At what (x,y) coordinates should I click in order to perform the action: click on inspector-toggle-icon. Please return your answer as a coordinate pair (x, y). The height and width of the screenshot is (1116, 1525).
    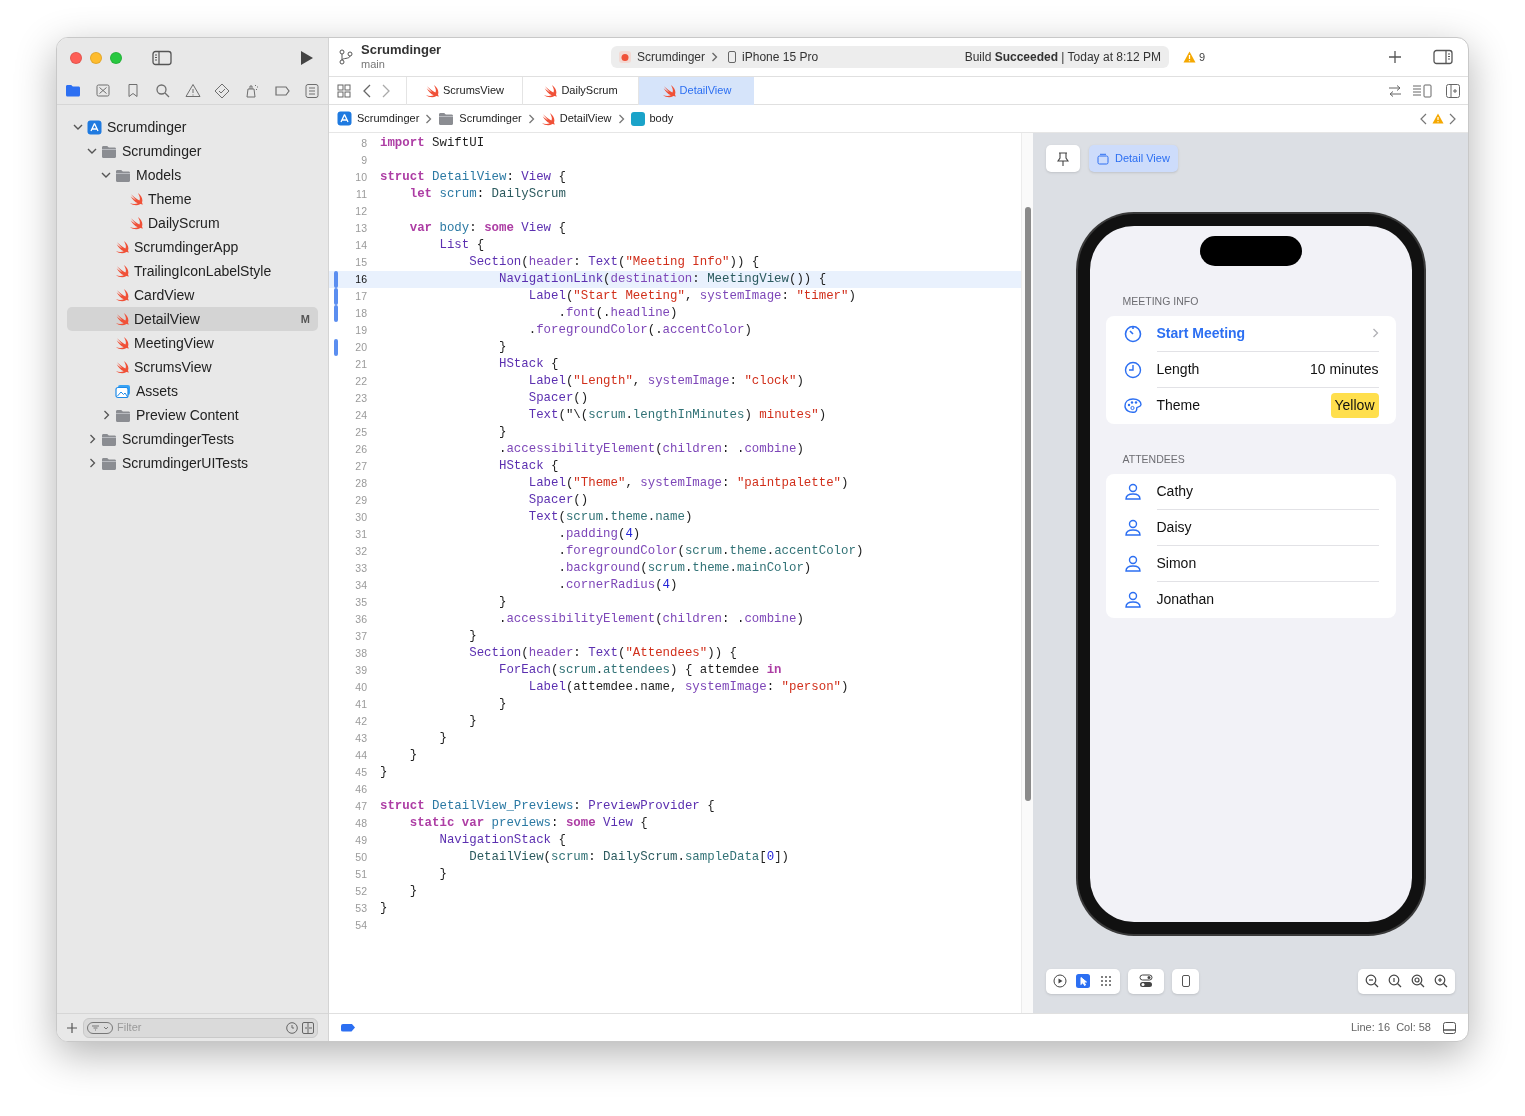
    Looking at the image, I should click on (1443, 57).